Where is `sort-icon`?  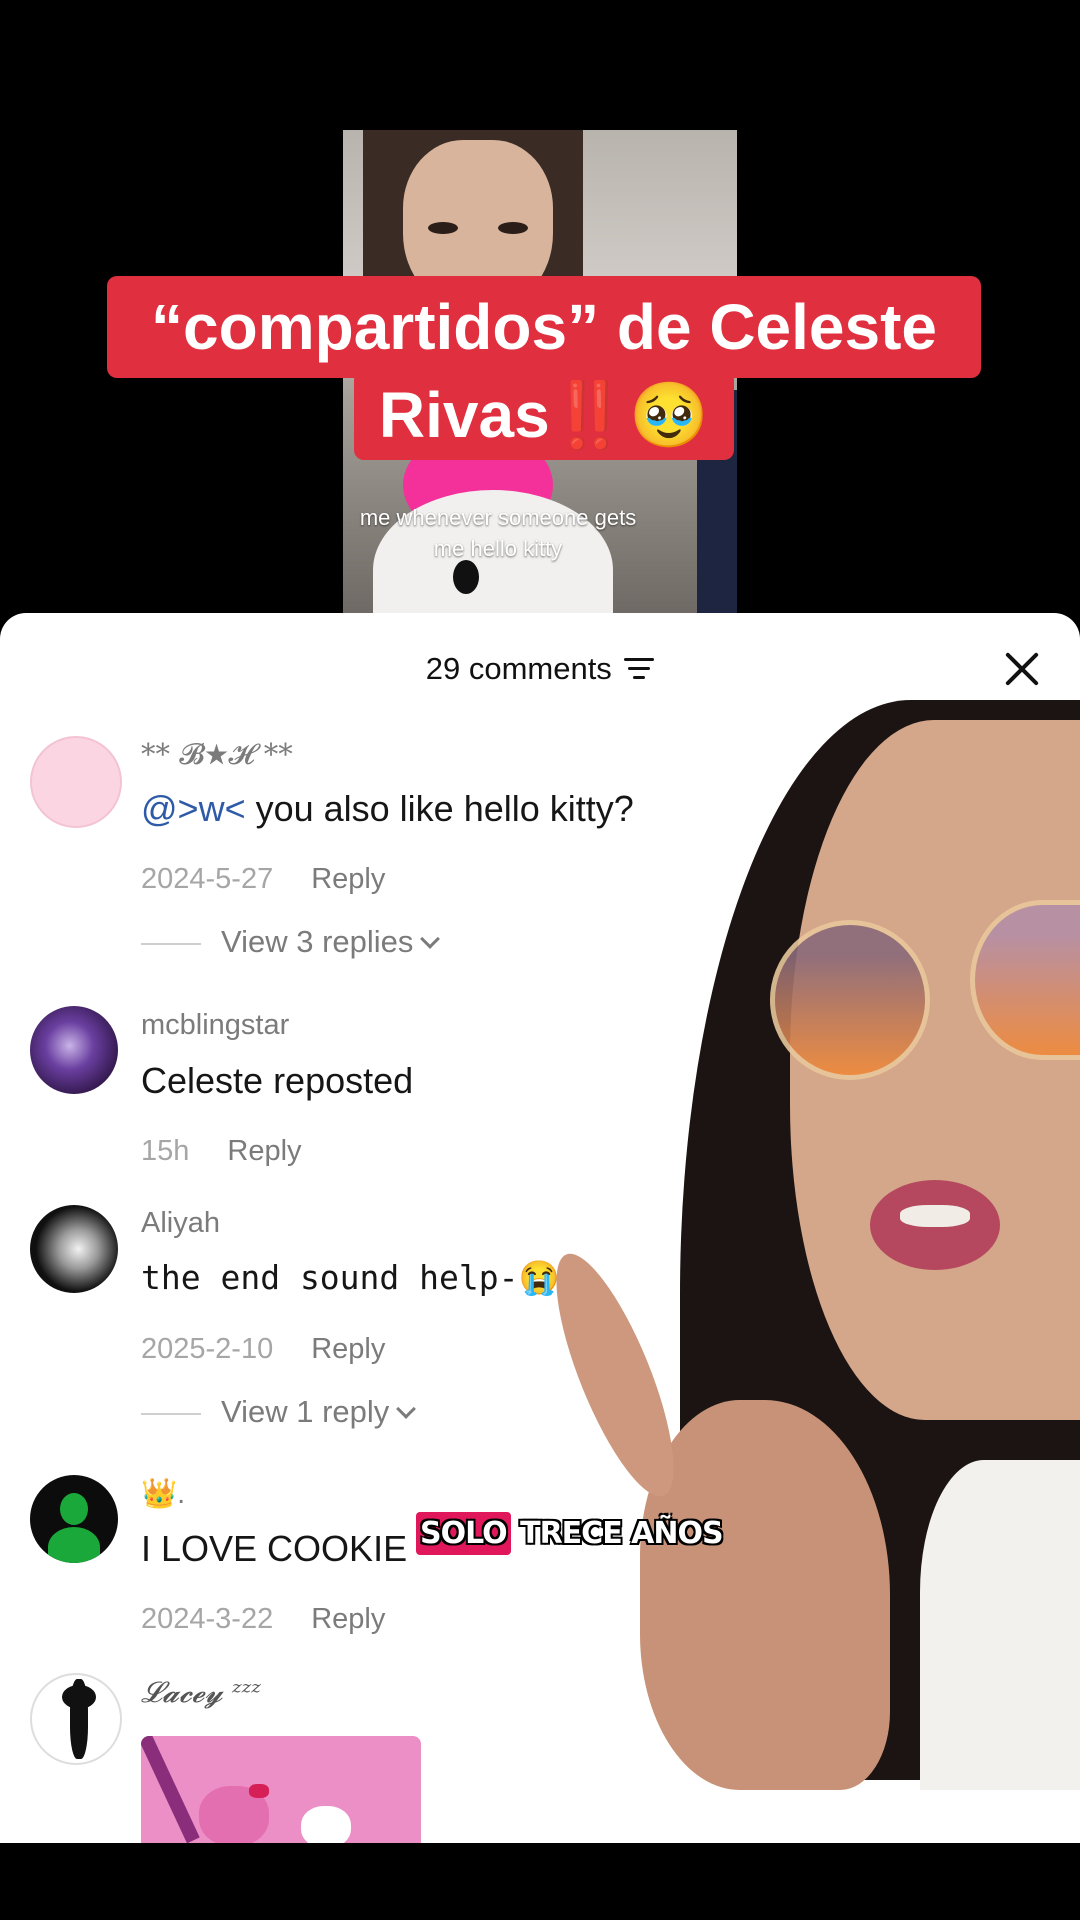
sort-icon is located at coordinates (639, 669).